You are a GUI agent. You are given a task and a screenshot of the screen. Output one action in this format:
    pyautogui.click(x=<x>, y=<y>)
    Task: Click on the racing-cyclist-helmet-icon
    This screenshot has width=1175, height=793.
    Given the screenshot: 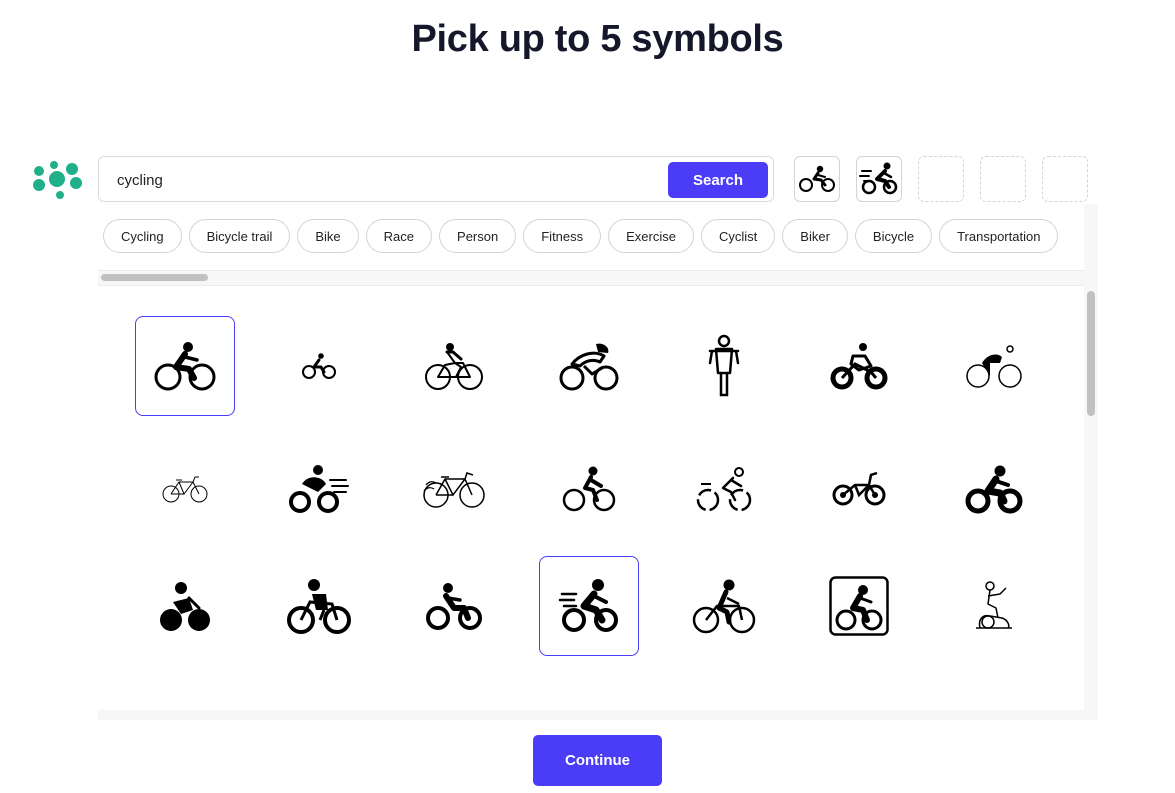 What is the action you would take?
    pyautogui.click(x=589, y=367)
    